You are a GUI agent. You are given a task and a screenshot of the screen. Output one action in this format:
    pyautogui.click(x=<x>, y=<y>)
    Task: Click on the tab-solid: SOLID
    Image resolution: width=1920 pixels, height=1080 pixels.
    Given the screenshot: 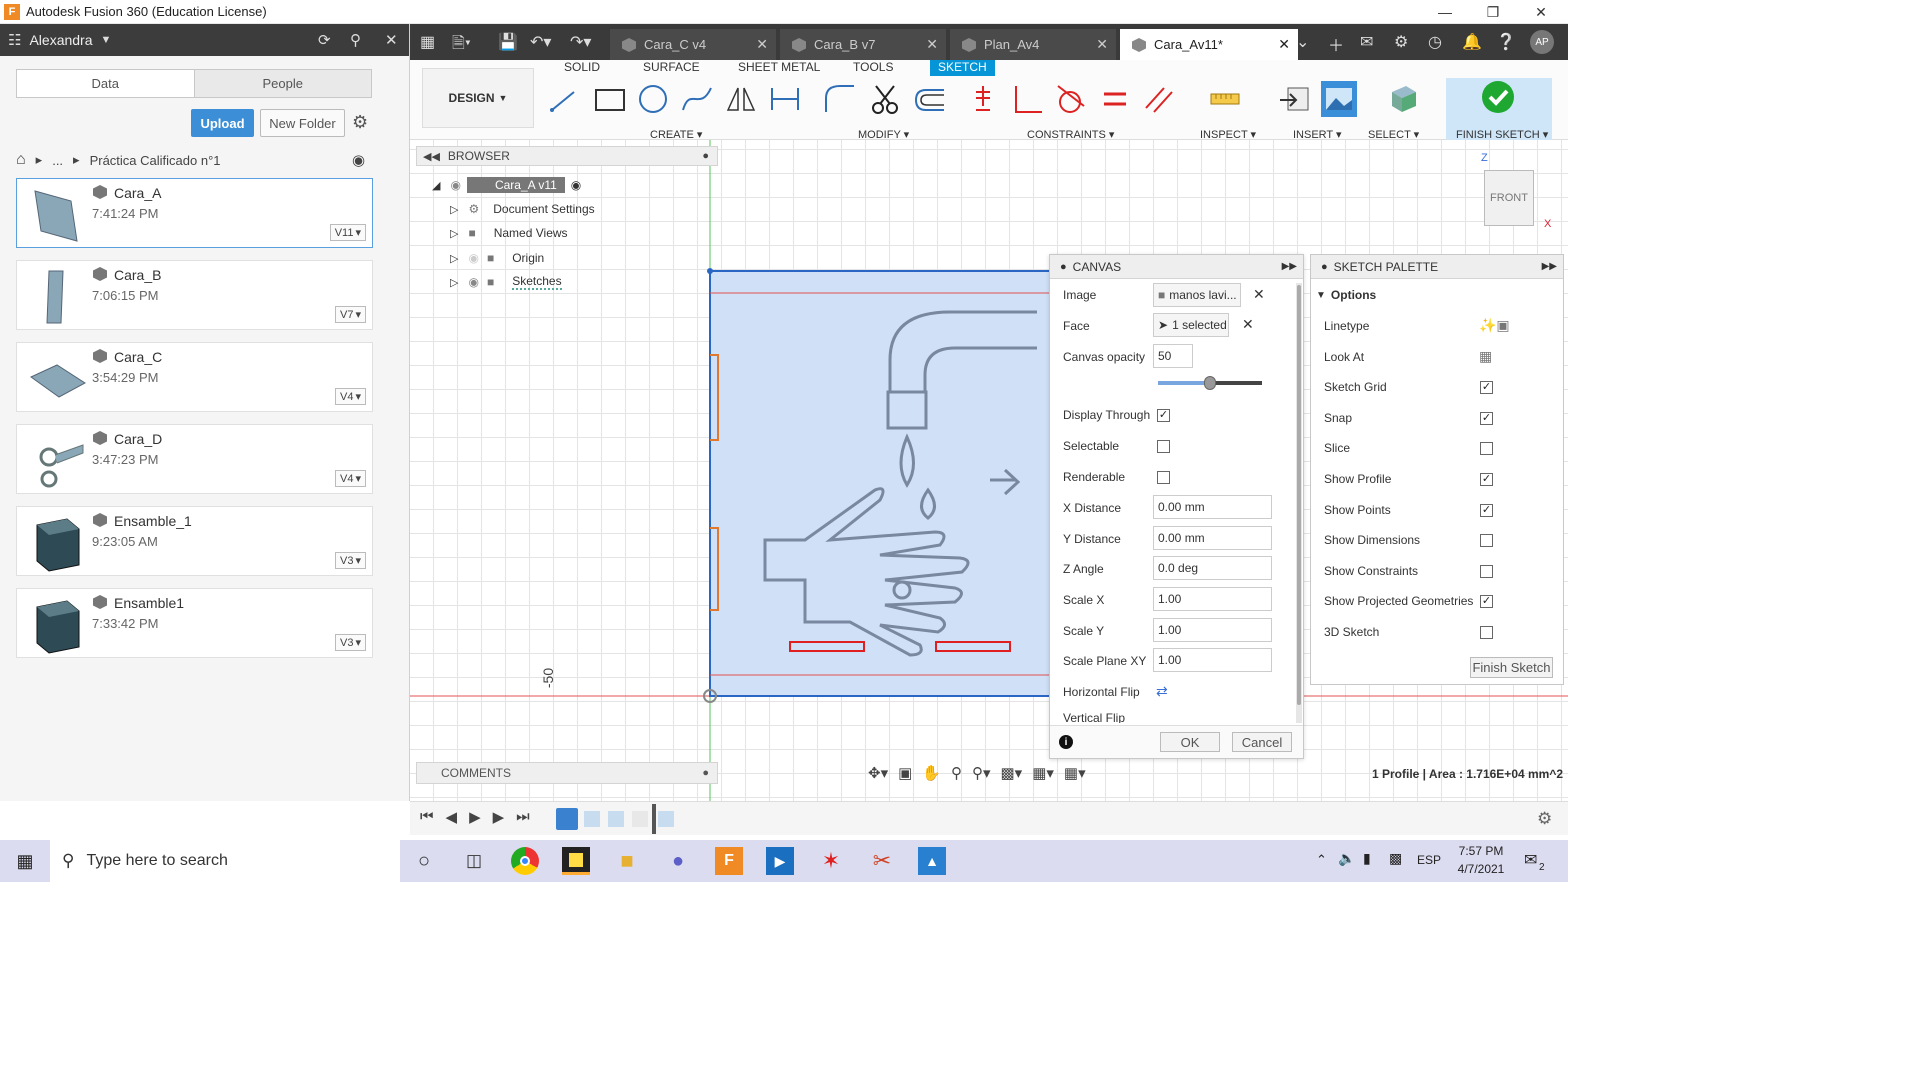 What is the action you would take?
    pyautogui.click(x=582, y=68)
    